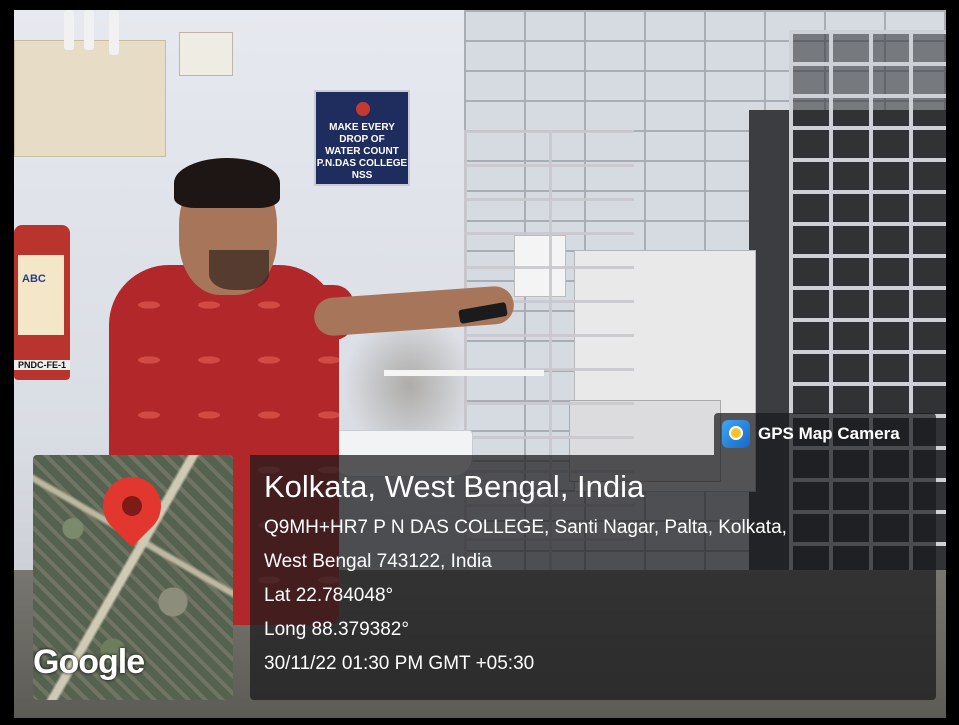 This screenshot has width=959, height=725. What do you see at coordinates (363, 109) in the screenshot?
I see `sign-emblem-icon` at bounding box center [363, 109].